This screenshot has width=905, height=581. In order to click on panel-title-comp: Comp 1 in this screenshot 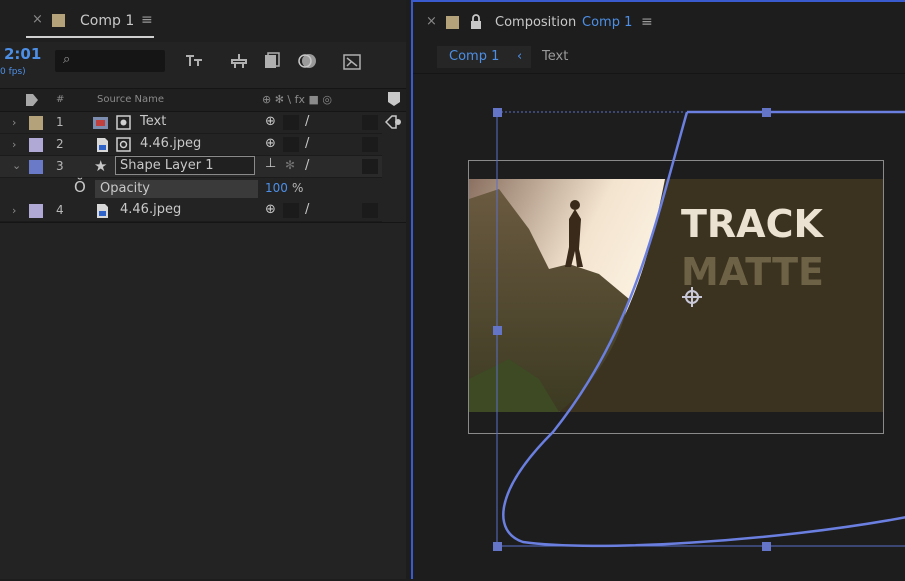, I will do `click(607, 22)`.